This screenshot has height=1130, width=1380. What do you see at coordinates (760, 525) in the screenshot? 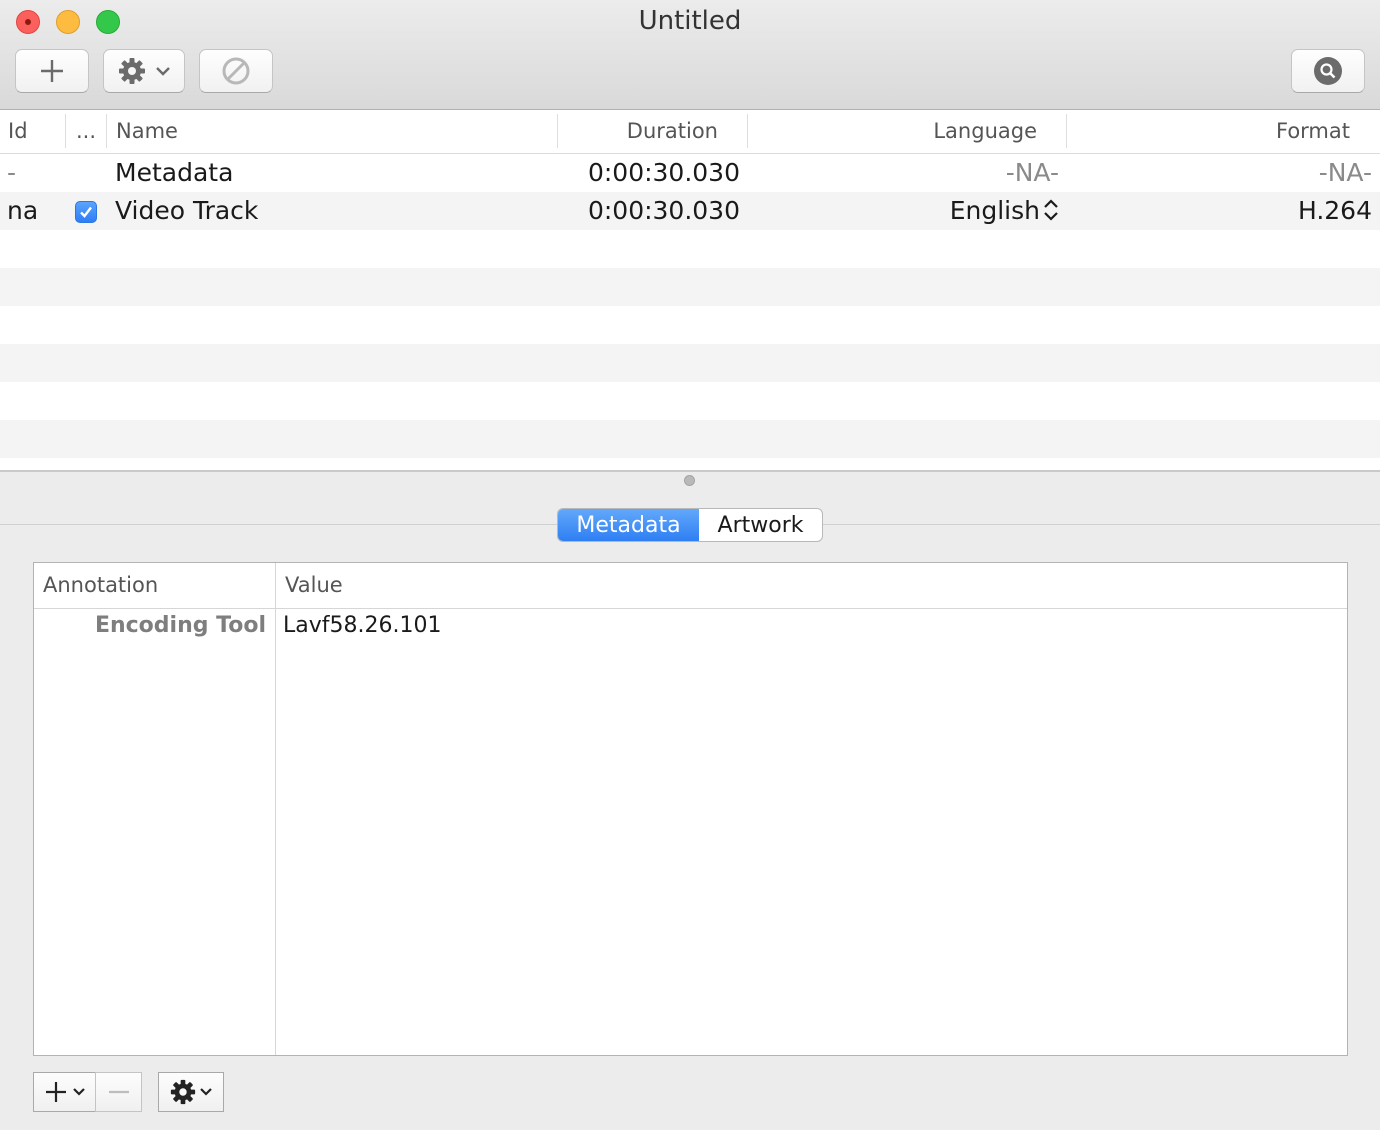
I see `tab-artwork: Artwork` at bounding box center [760, 525].